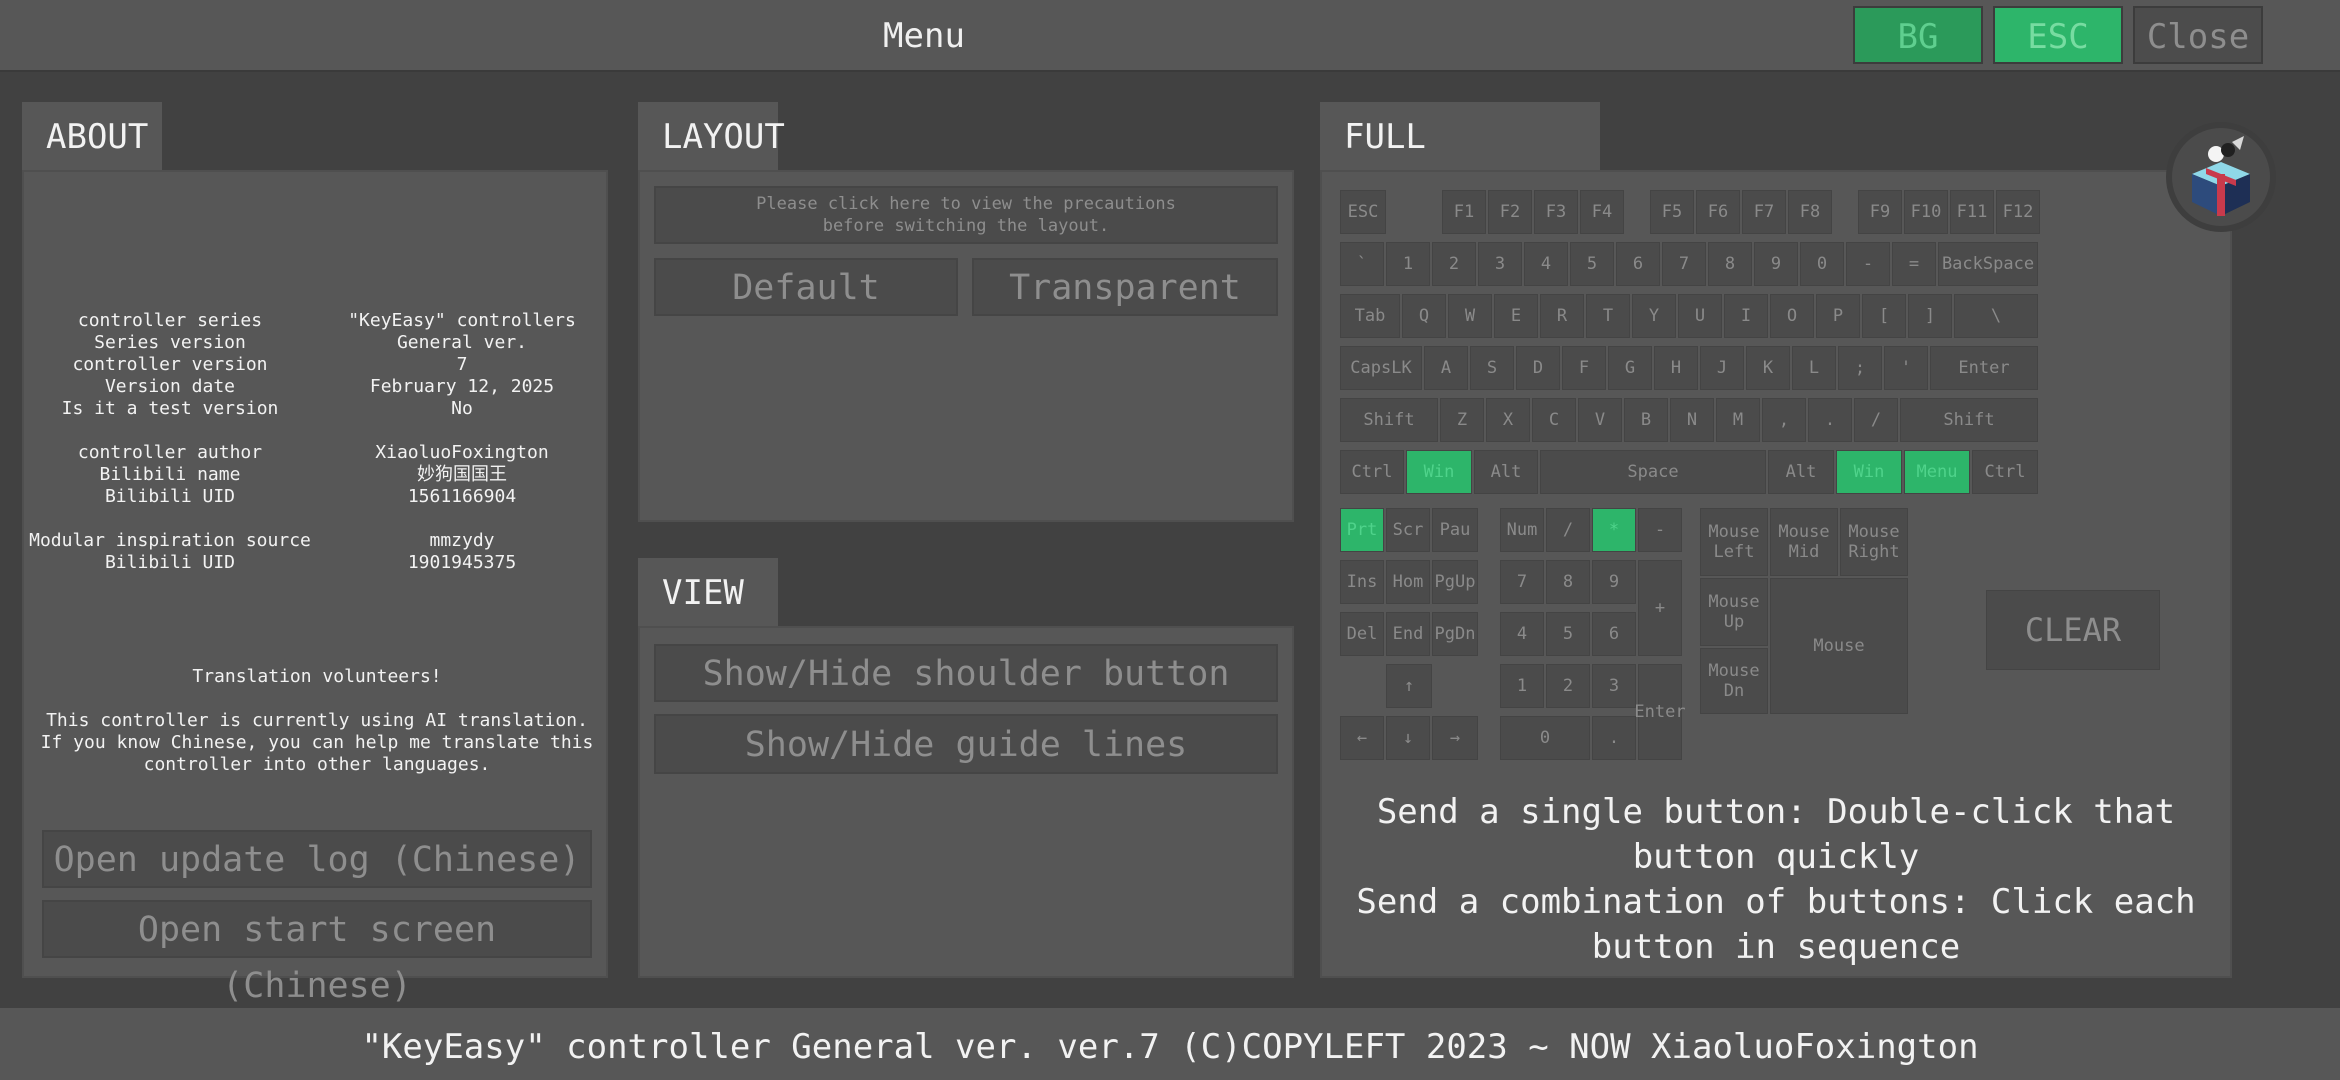 Image resolution: width=2340 pixels, height=1080 pixels. Describe the element at coordinates (1455, 738) in the screenshot. I see `key-→: →` at that location.